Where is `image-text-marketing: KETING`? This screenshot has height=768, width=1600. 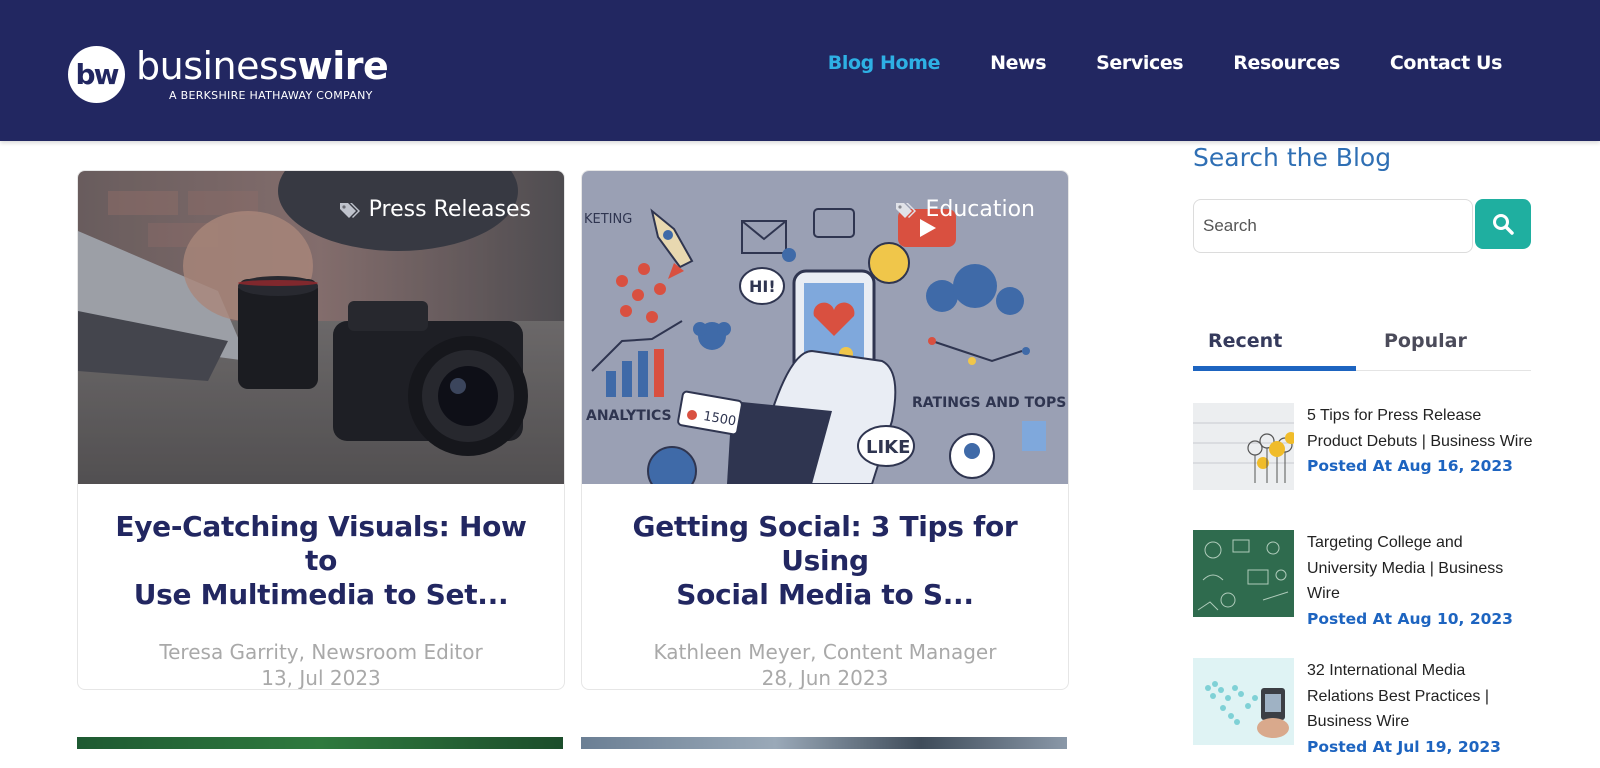 image-text-marketing: KETING is located at coordinates (608, 219).